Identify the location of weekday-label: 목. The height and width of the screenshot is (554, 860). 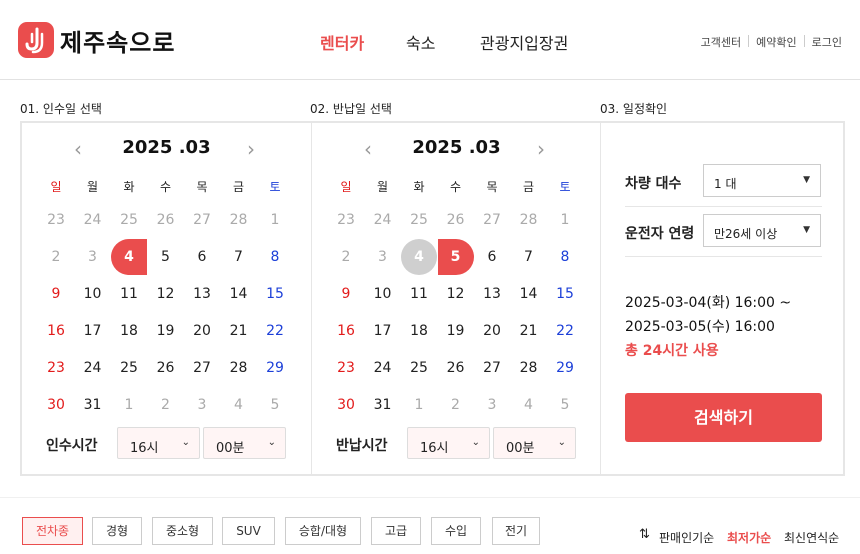
(492, 187).